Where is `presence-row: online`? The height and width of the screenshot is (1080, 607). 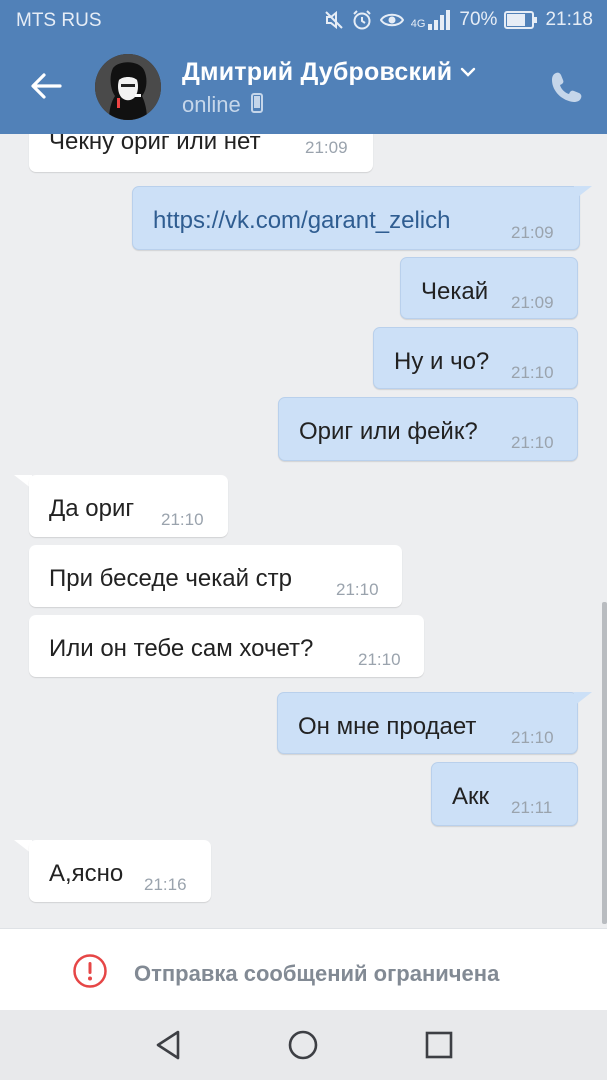 presence-row: online is located at coordinates (222, 105).